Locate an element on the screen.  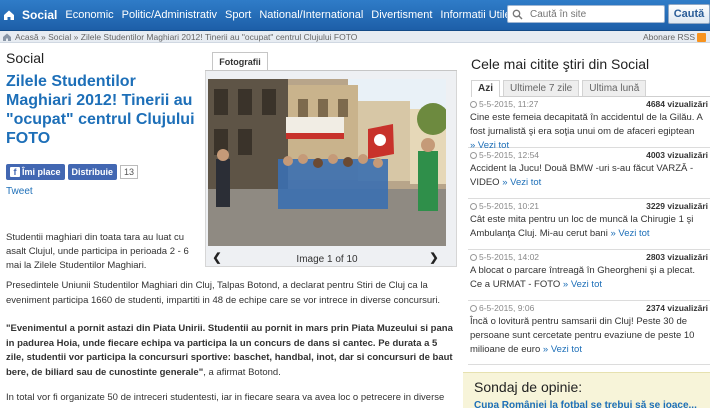
news-date-text: 5-5-2015, 11:27 is located at coordinates (509, 104).